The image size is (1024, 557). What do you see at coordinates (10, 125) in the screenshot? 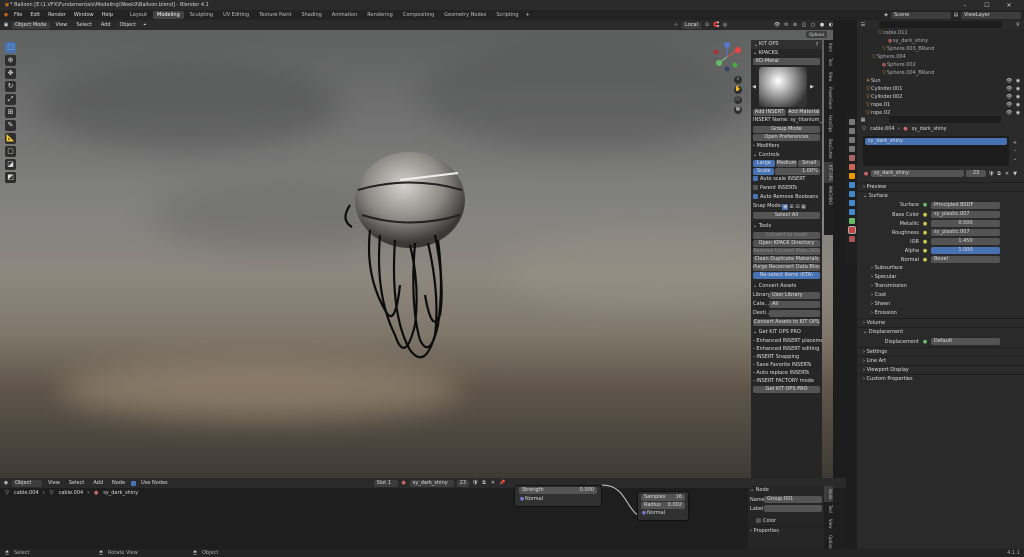
I see `annotate-tool-icon: ✎` at bounding box center [10, 125].